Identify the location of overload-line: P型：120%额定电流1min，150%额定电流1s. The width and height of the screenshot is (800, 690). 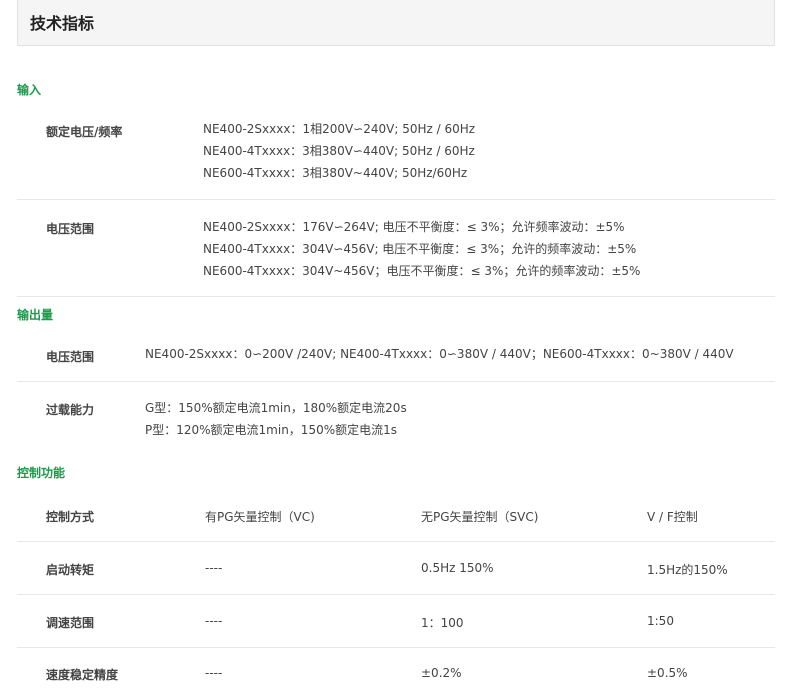
(271, 430).